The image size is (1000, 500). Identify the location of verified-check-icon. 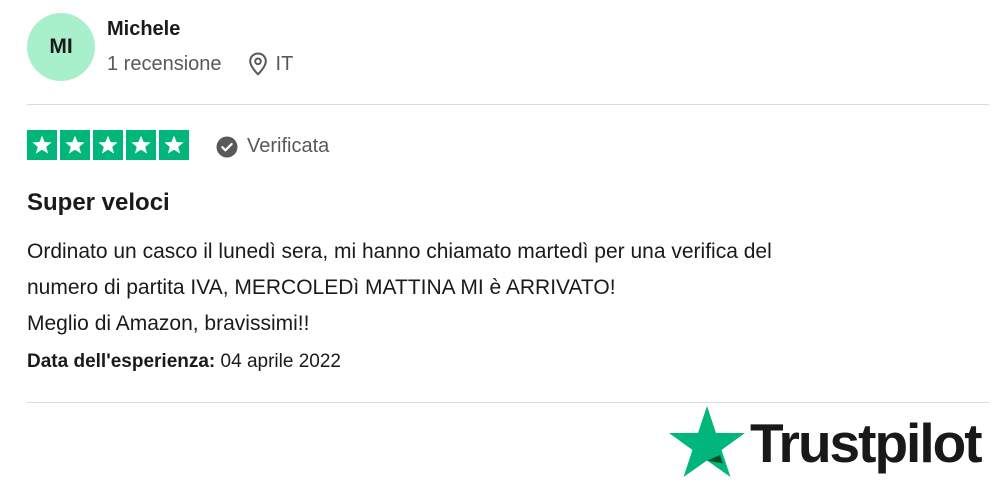
(227, 147).